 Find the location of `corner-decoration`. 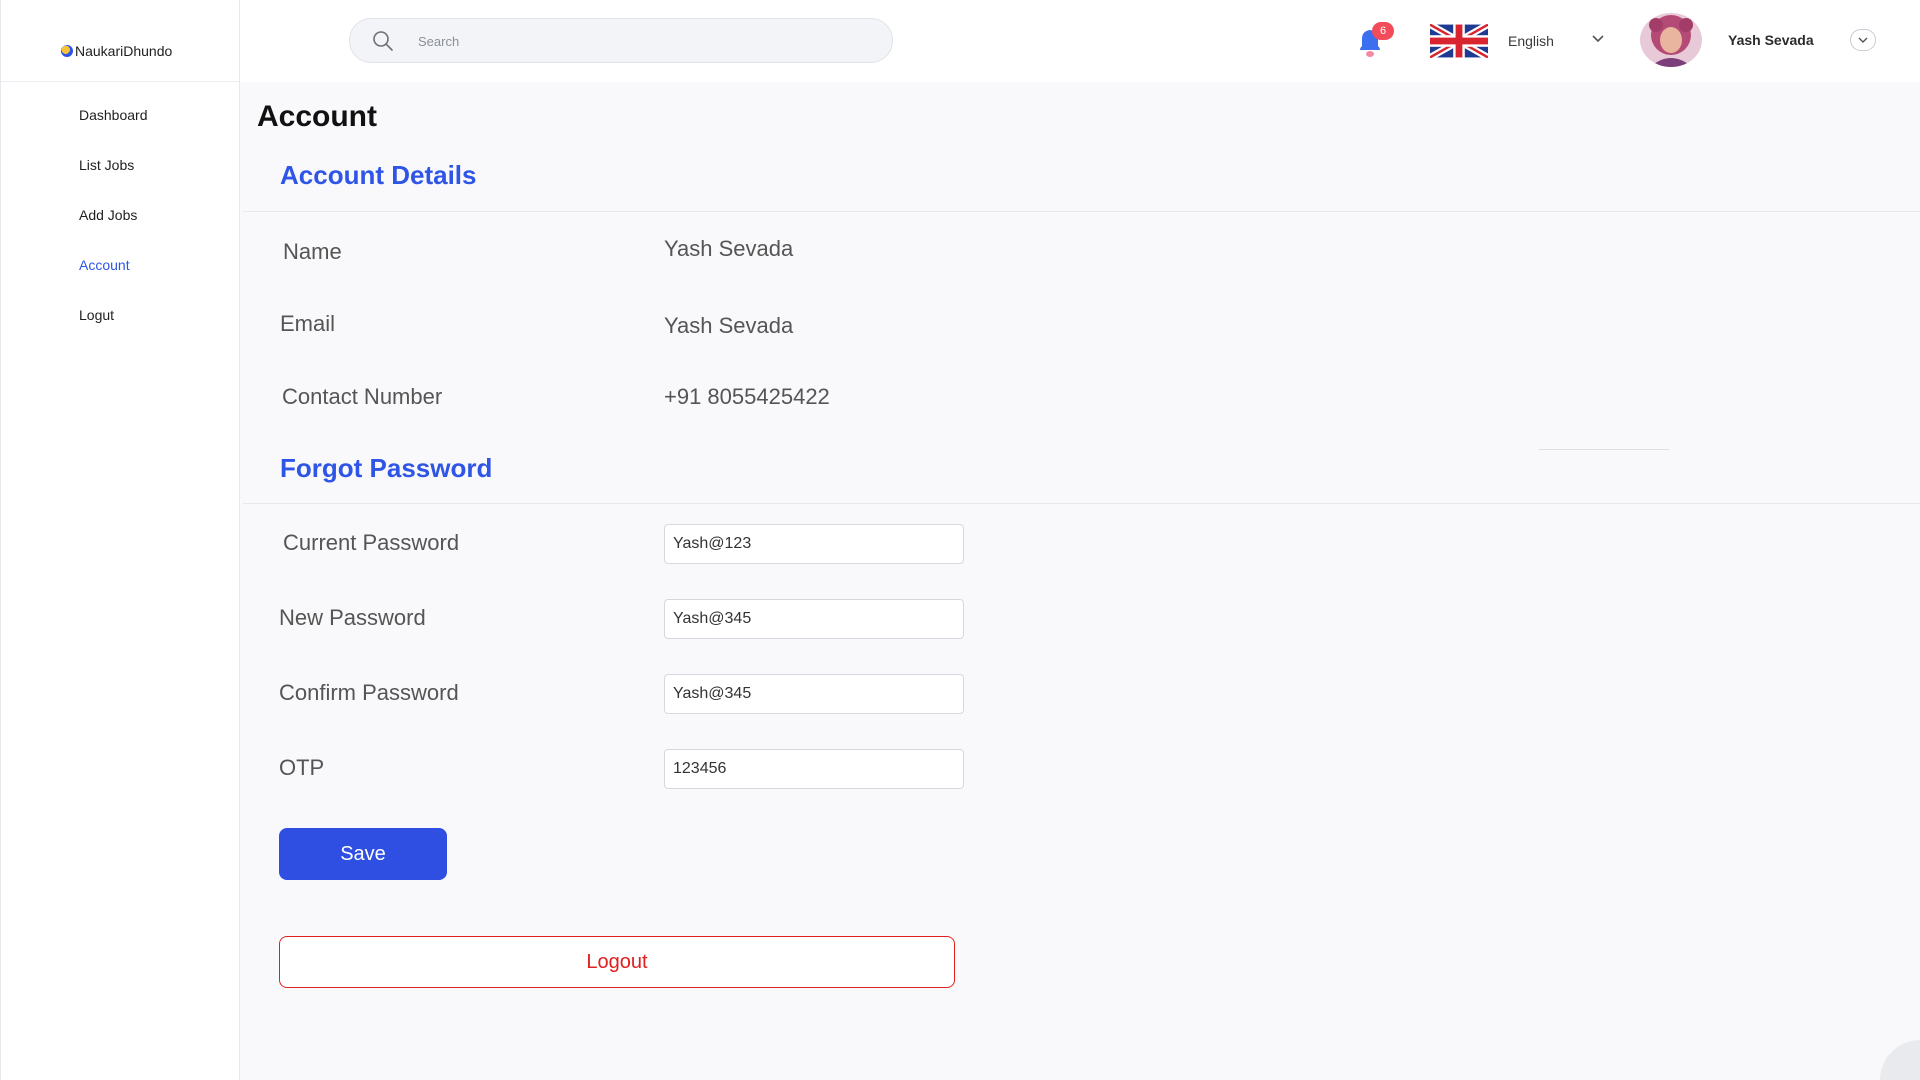

corner-decoration is located at coordinates (1900, 1060).